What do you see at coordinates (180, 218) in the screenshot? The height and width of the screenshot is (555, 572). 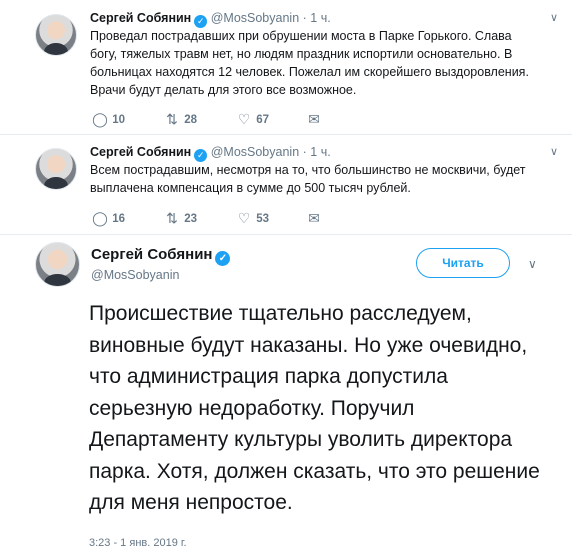 I see `retweet-button: ⇅ 23` at bounding box center [180, 218].